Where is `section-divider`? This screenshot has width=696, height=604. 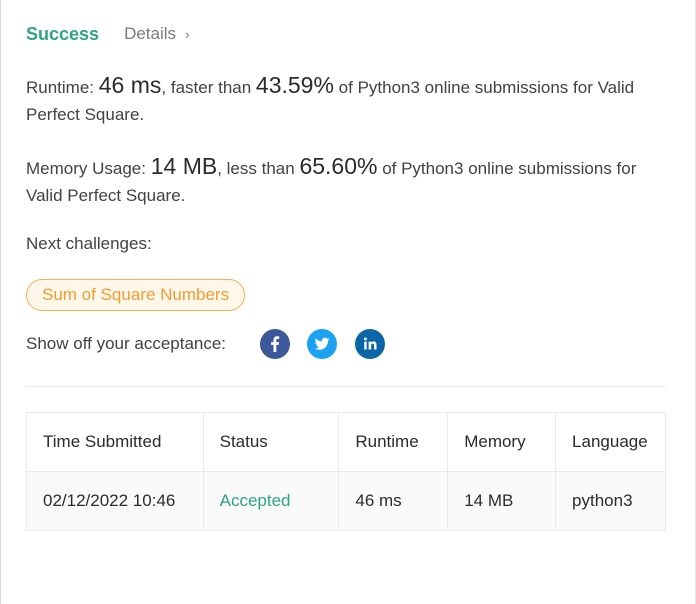
section-divider is located at coordinates (346, 386).